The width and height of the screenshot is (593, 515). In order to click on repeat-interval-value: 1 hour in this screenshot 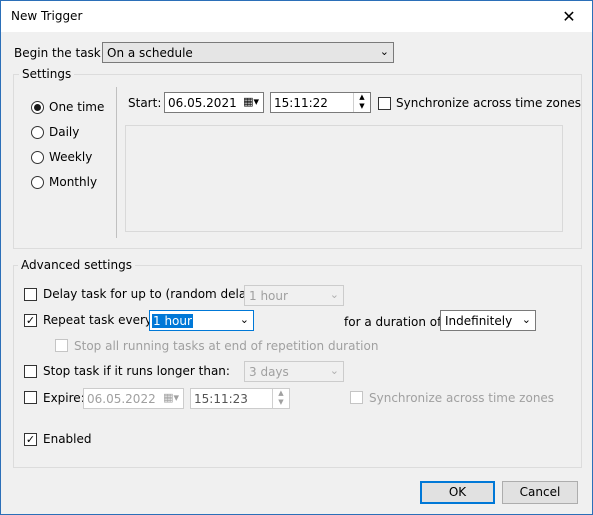, I will do `click(172, 321)`.